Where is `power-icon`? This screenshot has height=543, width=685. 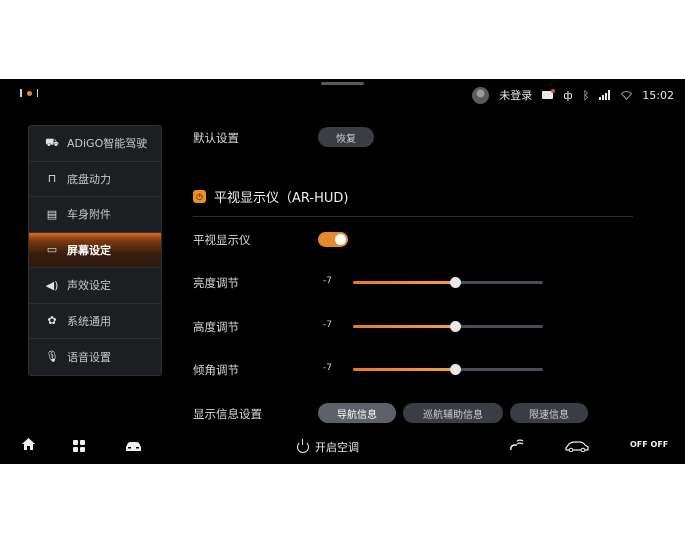 power-icon is located at coordinates (303, 446).